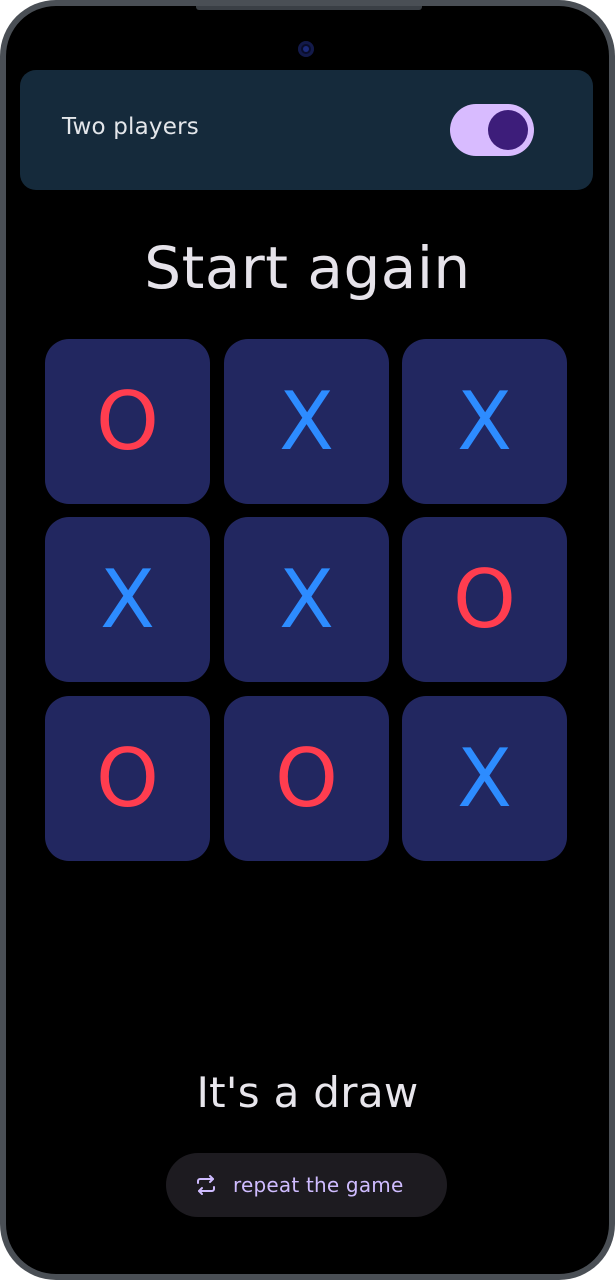 This screenshot has height=1280, width=615. What do you see at coordinates (484, 421) in the screenshot?
I see `board-cell-3: X` at bounding box center [484, 421].